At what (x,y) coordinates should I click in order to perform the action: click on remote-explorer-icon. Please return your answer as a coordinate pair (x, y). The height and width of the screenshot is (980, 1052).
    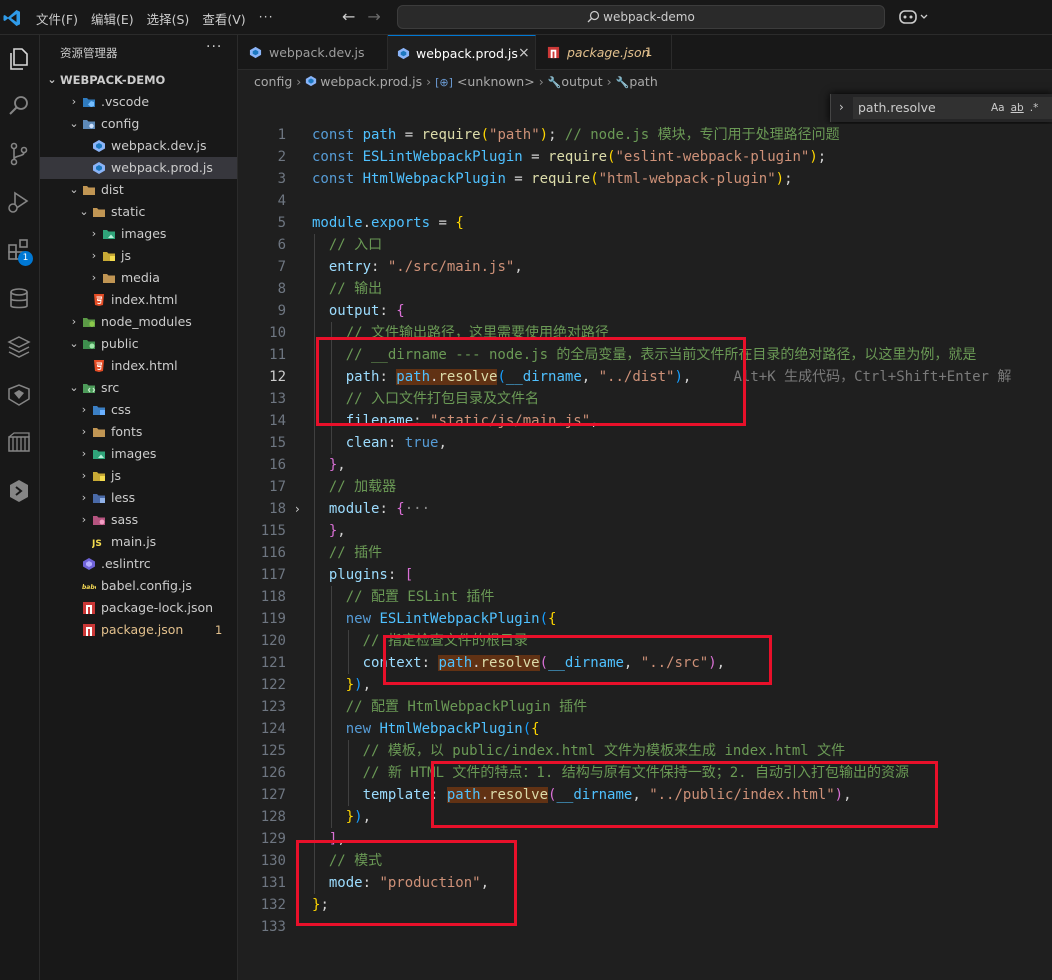
    Looking at the image, I should click on (19, 491).